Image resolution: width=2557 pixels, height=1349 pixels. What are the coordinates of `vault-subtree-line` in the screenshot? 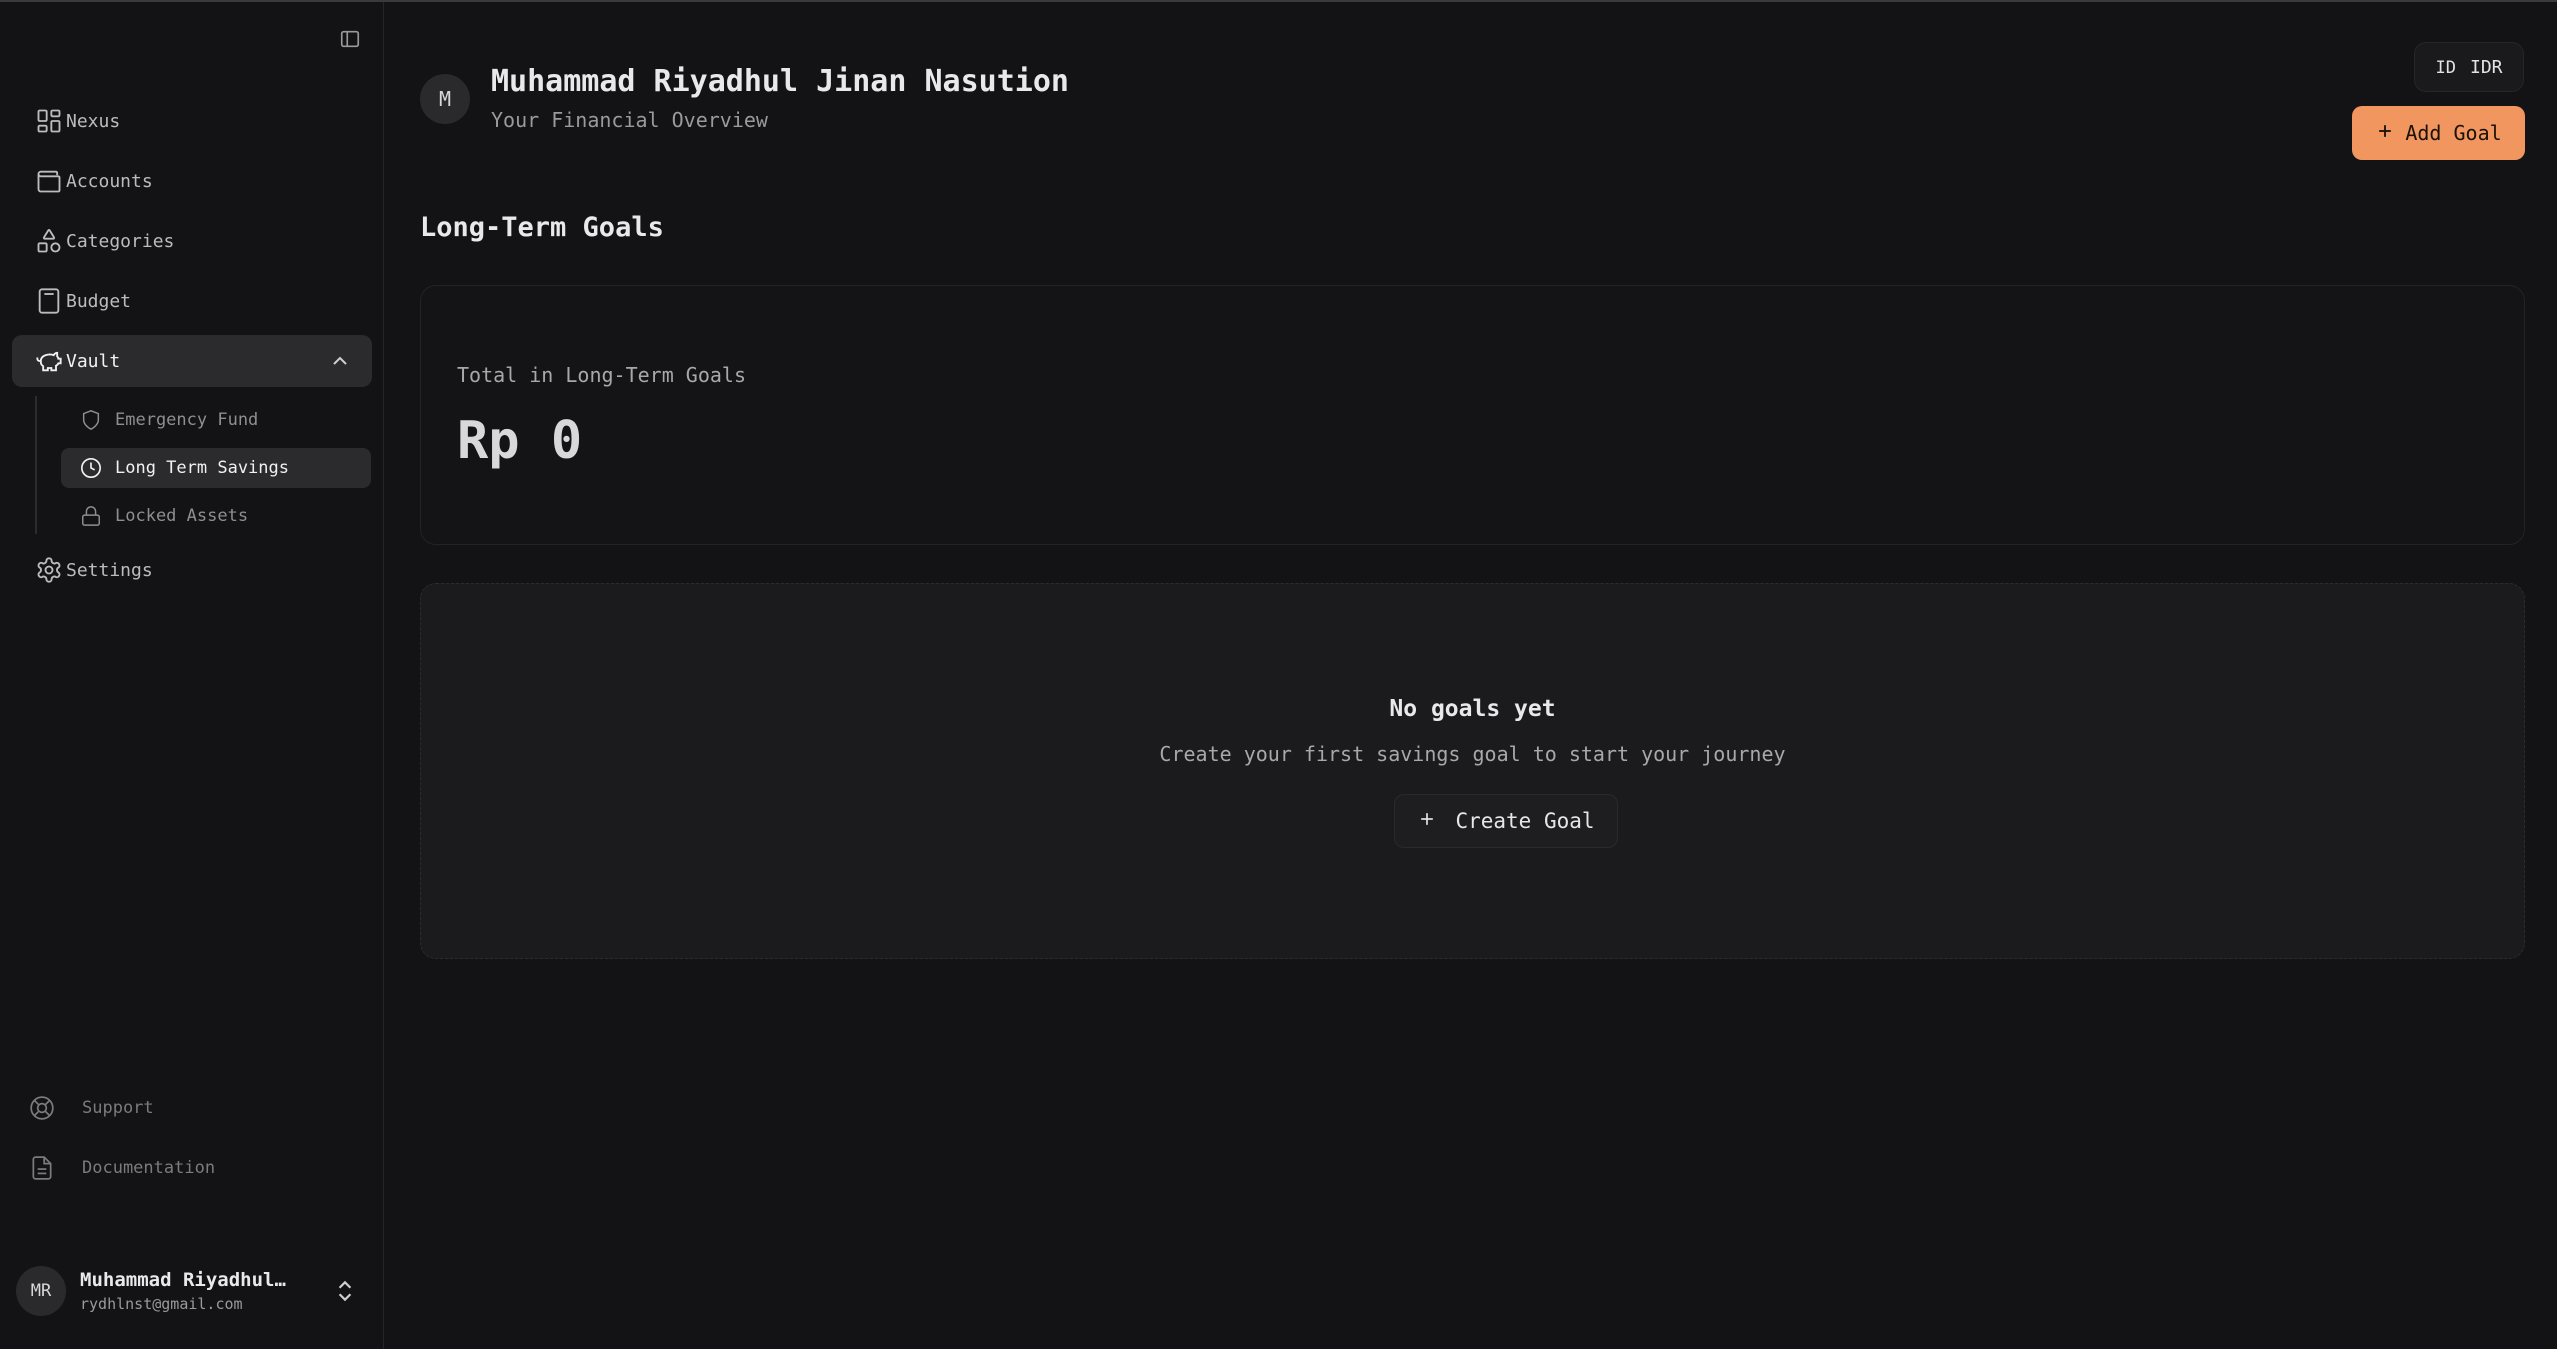 It's located at (36, 465).